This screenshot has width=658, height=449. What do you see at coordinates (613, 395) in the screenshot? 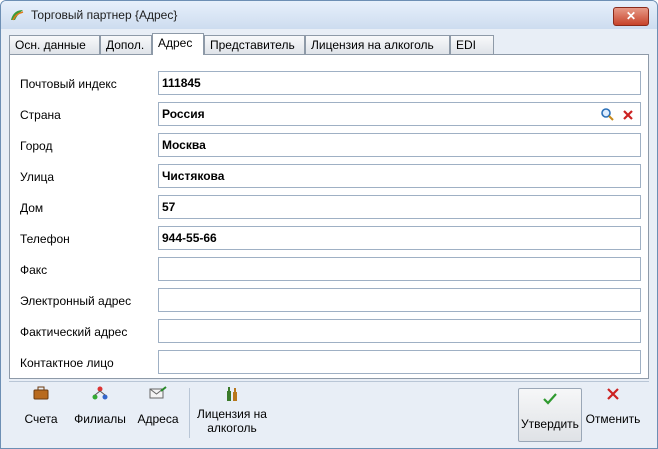
I see `cancel-x-icon` at bounding box center [613, 395].